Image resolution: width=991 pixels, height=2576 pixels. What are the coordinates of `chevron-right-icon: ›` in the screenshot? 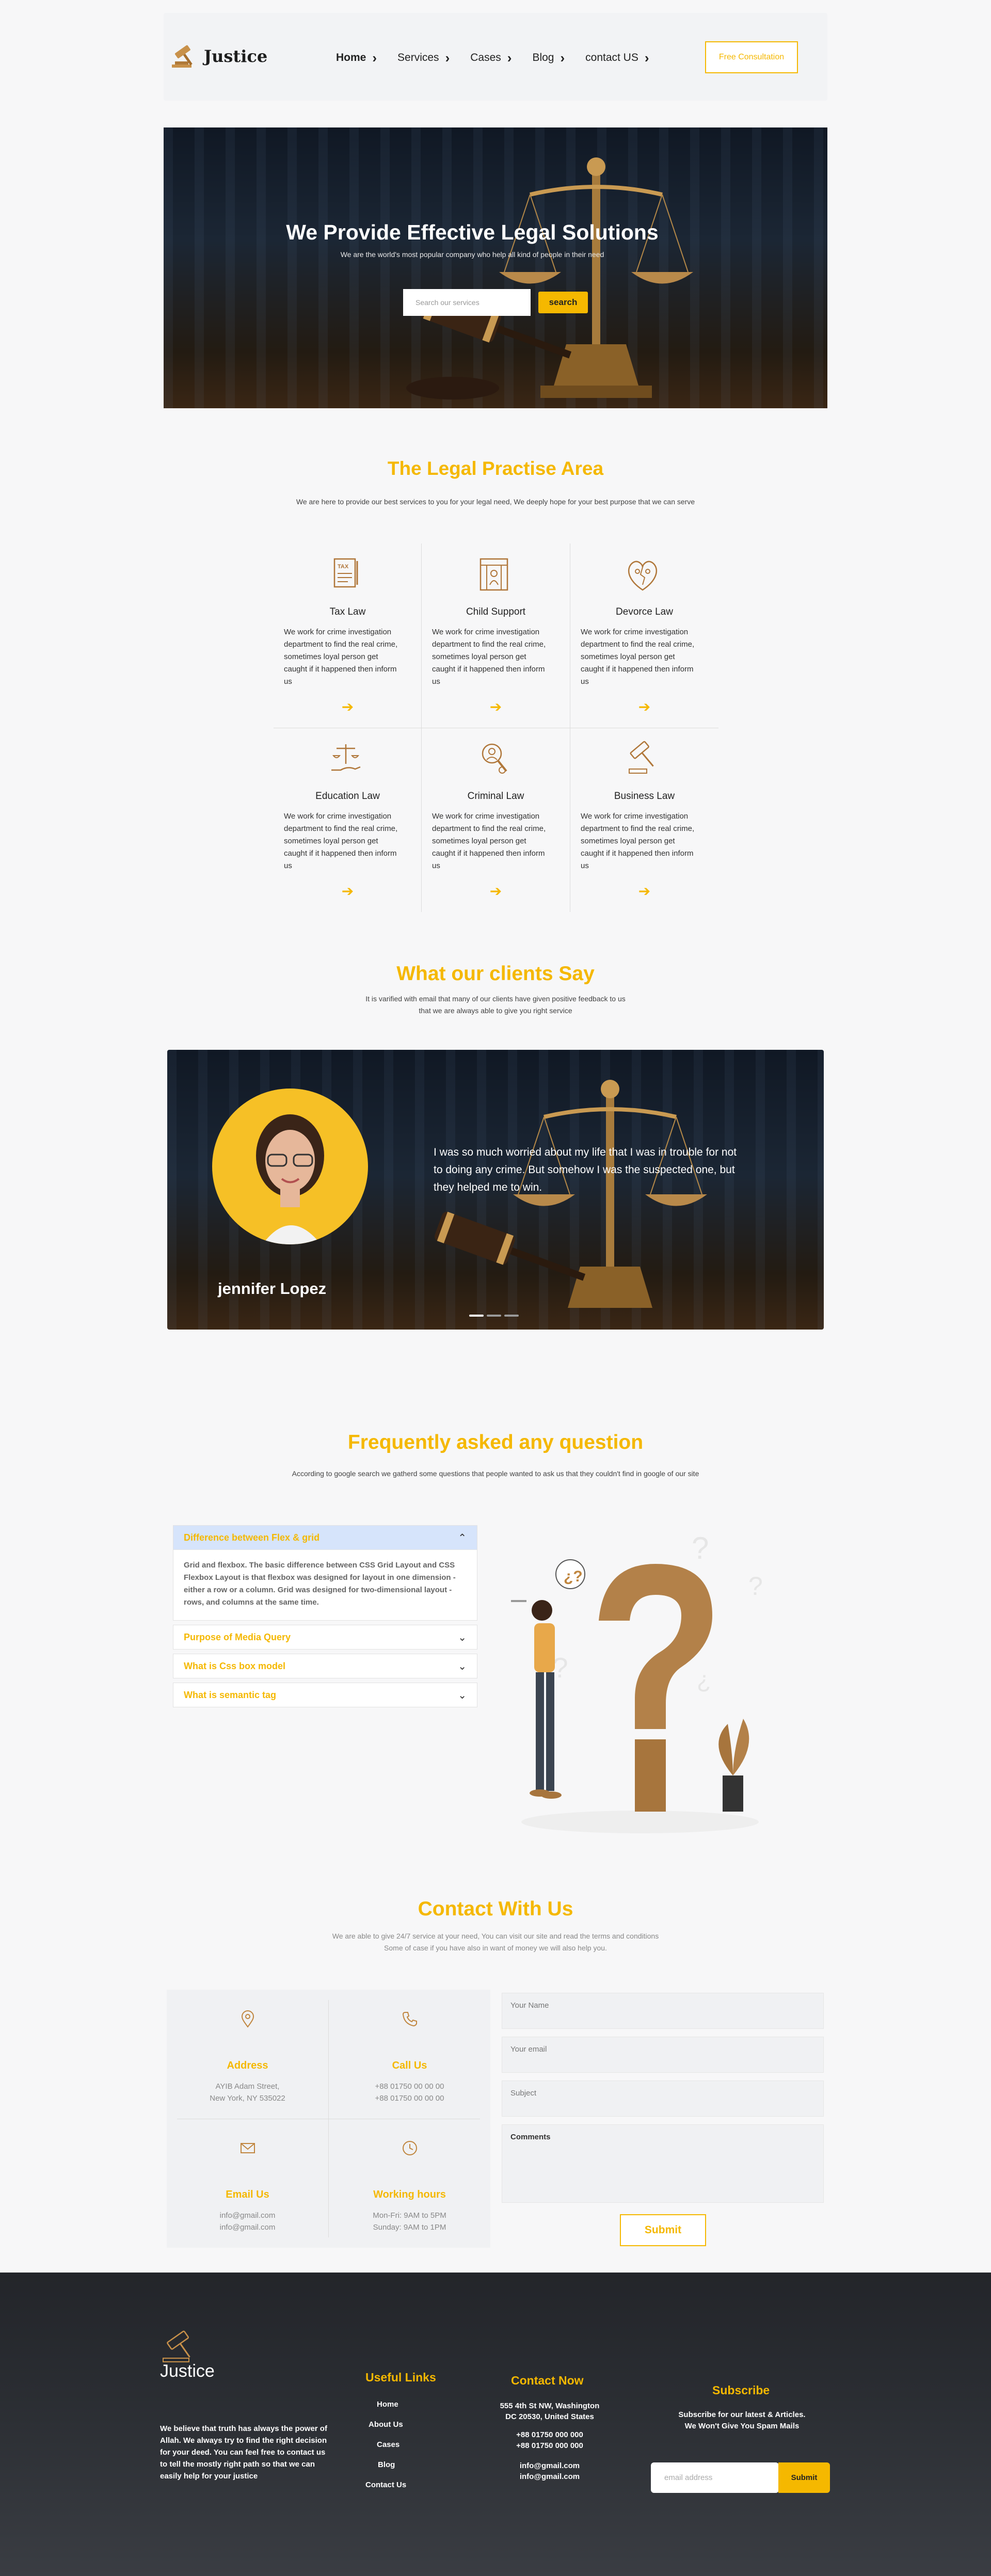 It's located at (562, 58).